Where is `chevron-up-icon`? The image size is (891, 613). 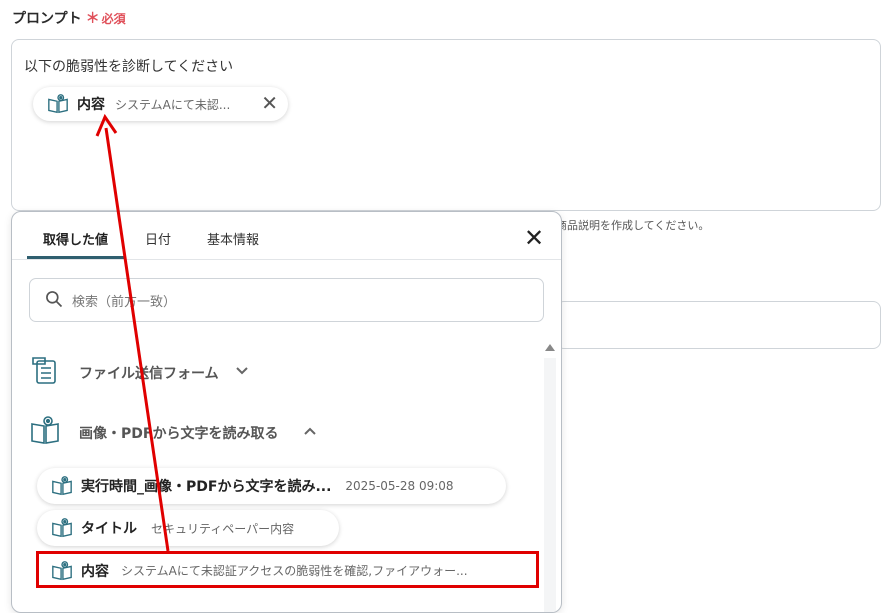
chevron-up-icon is located at coordinates (310, 431).